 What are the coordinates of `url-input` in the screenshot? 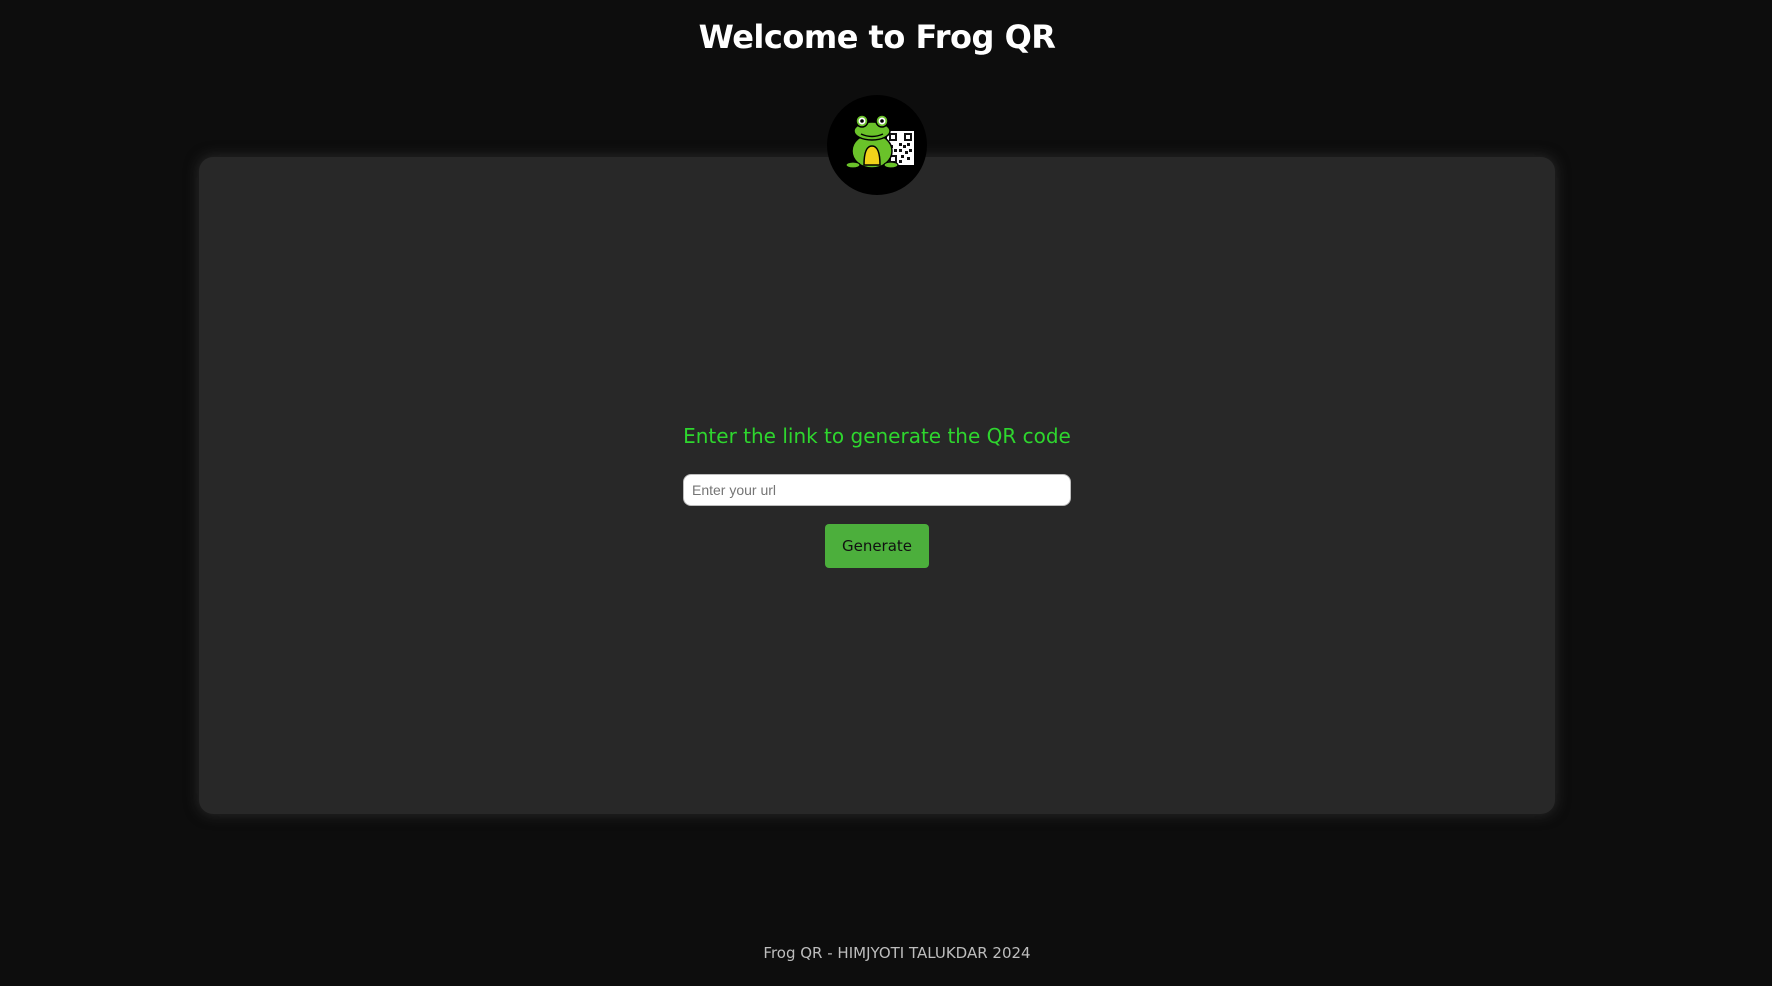 It's located at (877, 490).